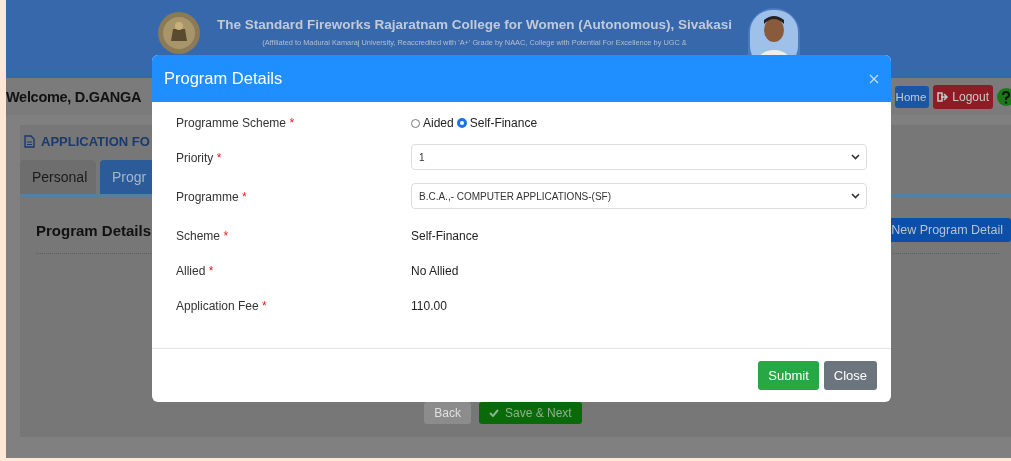  What do you see at coordinates (494, 413) in the screenshot?
I see `check-icon` at bounding box center [494, 413].